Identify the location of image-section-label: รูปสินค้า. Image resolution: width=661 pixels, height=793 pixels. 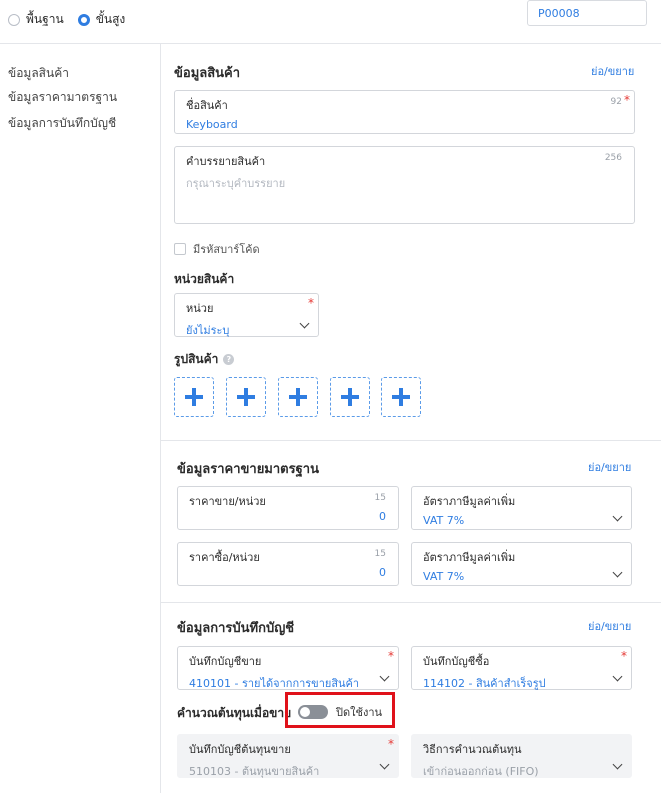
(196, 359).